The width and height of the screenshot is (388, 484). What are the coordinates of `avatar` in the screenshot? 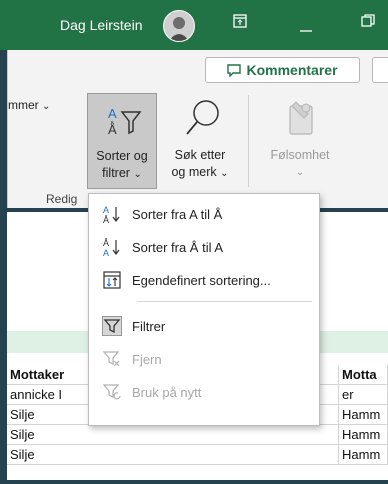 It's located at (179, 26).